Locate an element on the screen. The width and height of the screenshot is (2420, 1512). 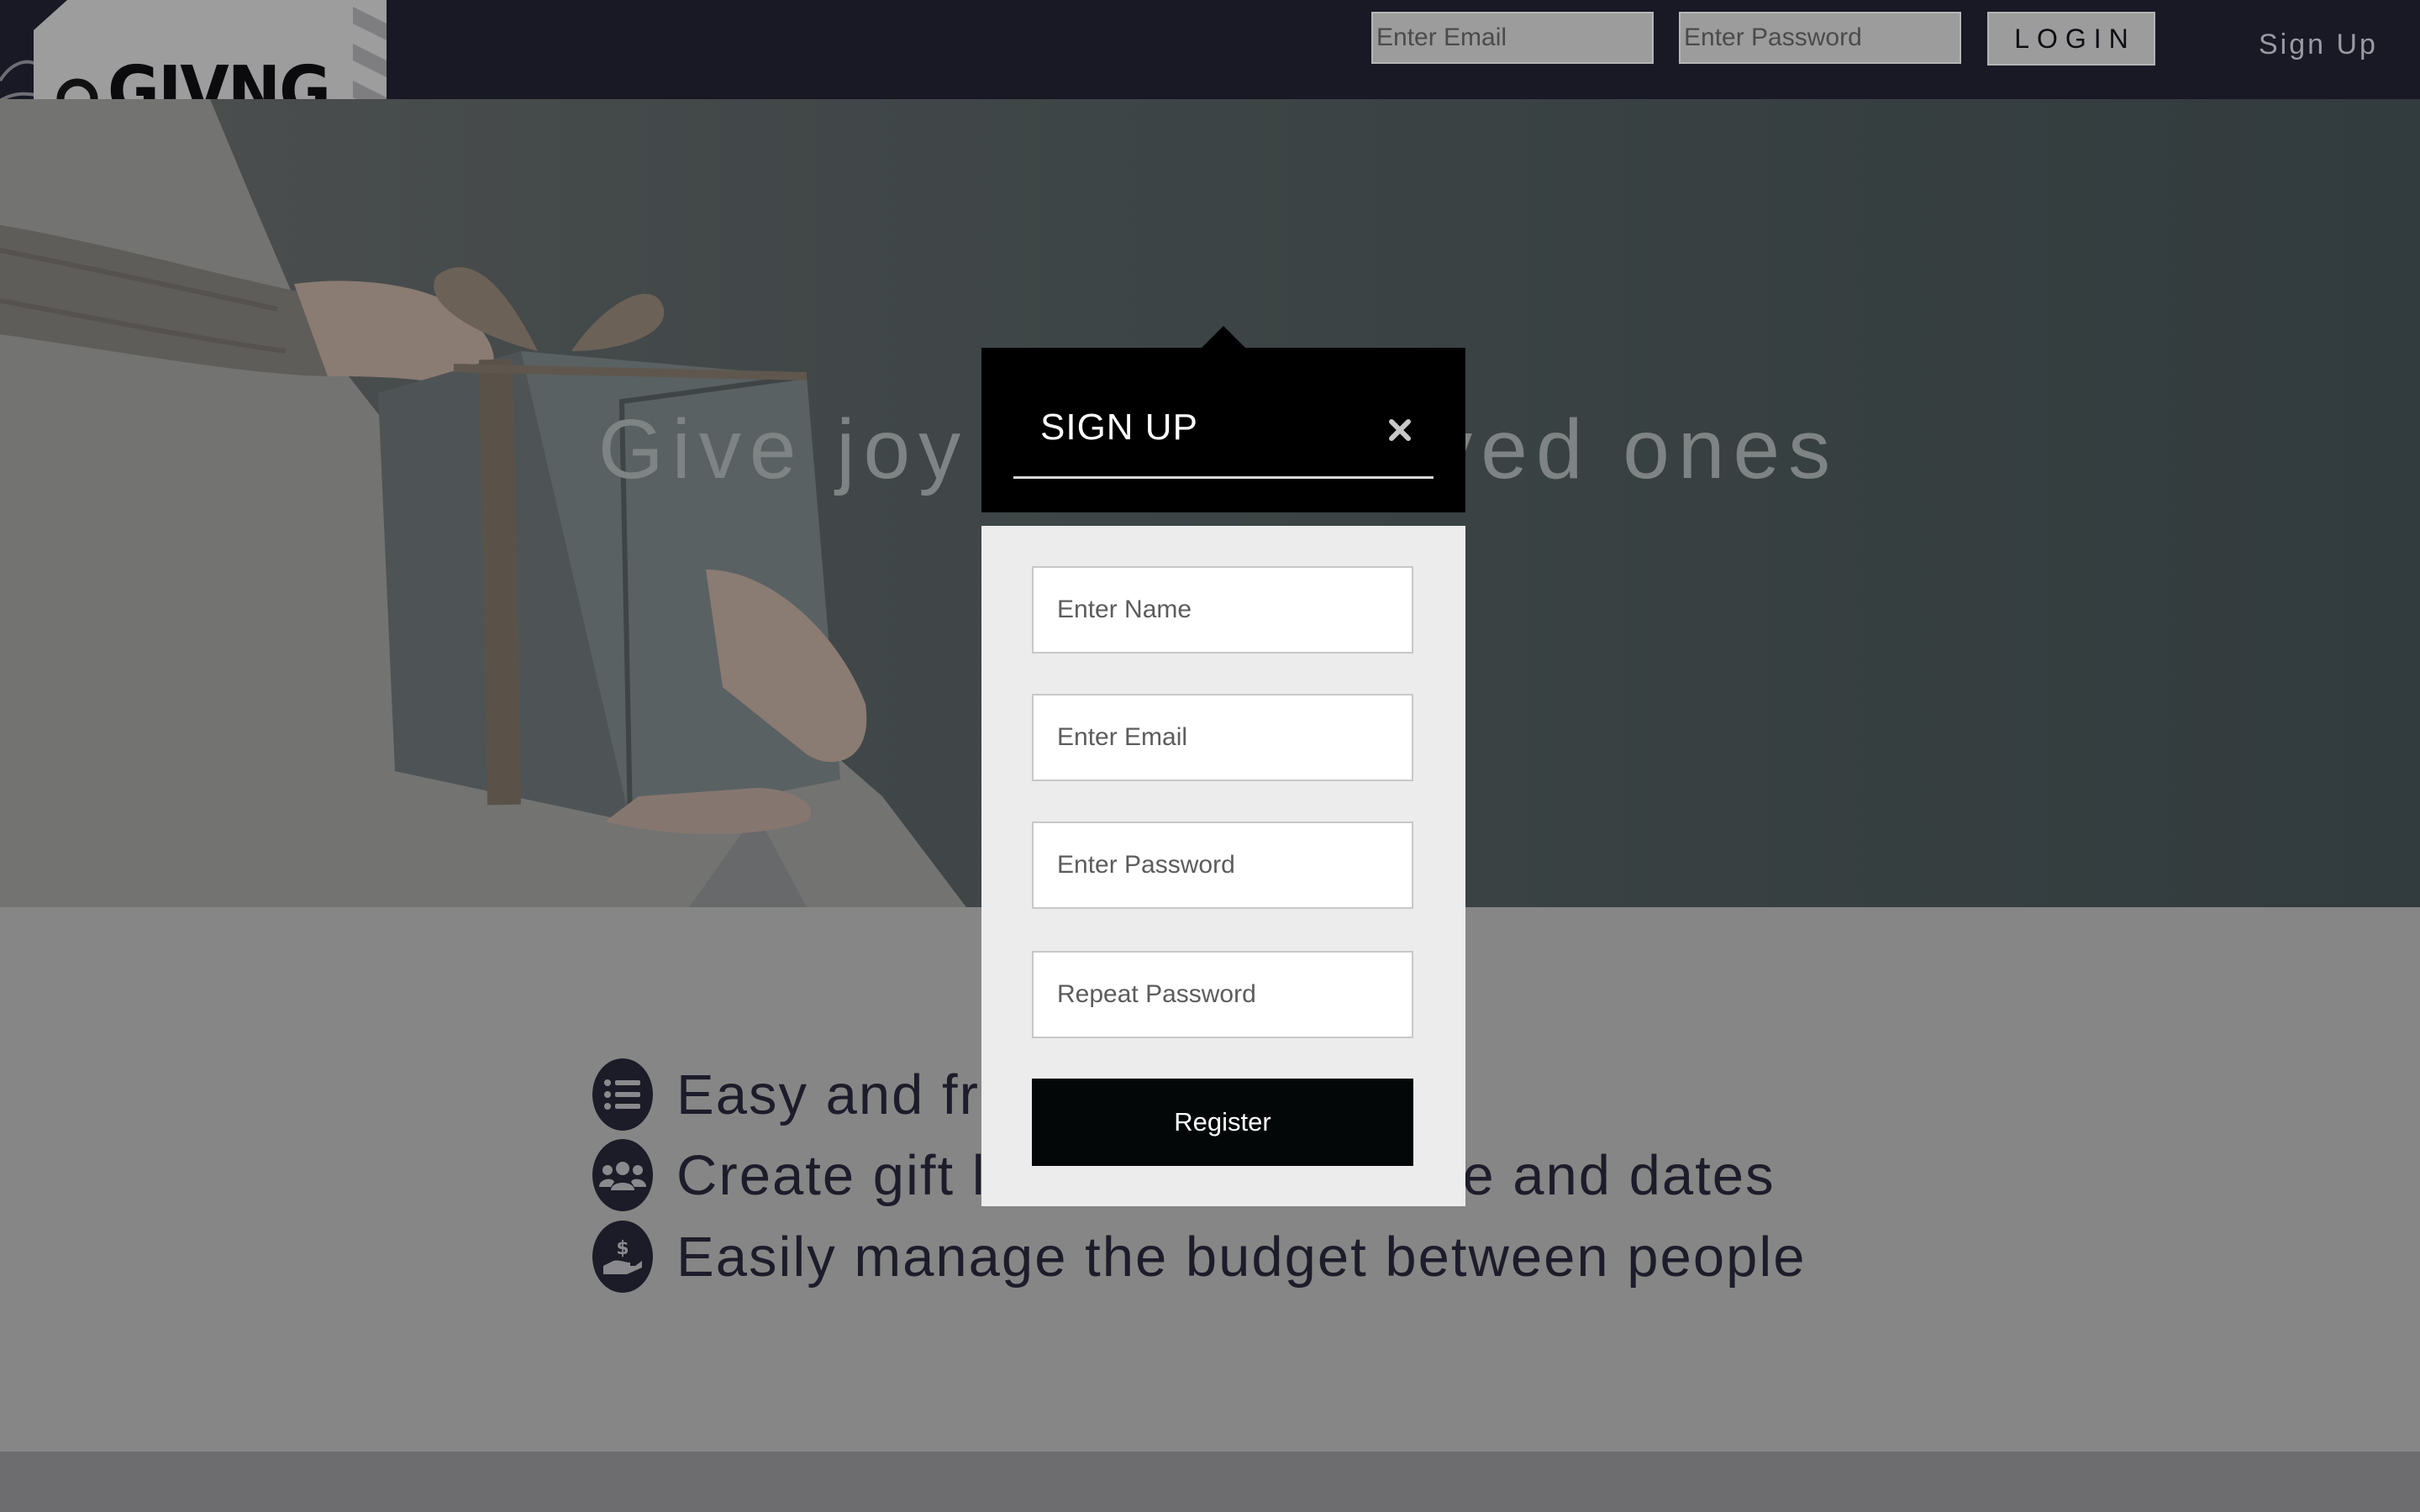
modal-pointer is located at coordinates (1224, 337).